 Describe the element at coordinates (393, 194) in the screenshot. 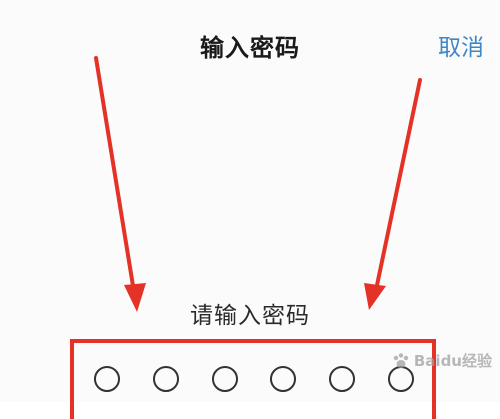

I see `annotation-arrow-right` at that location.